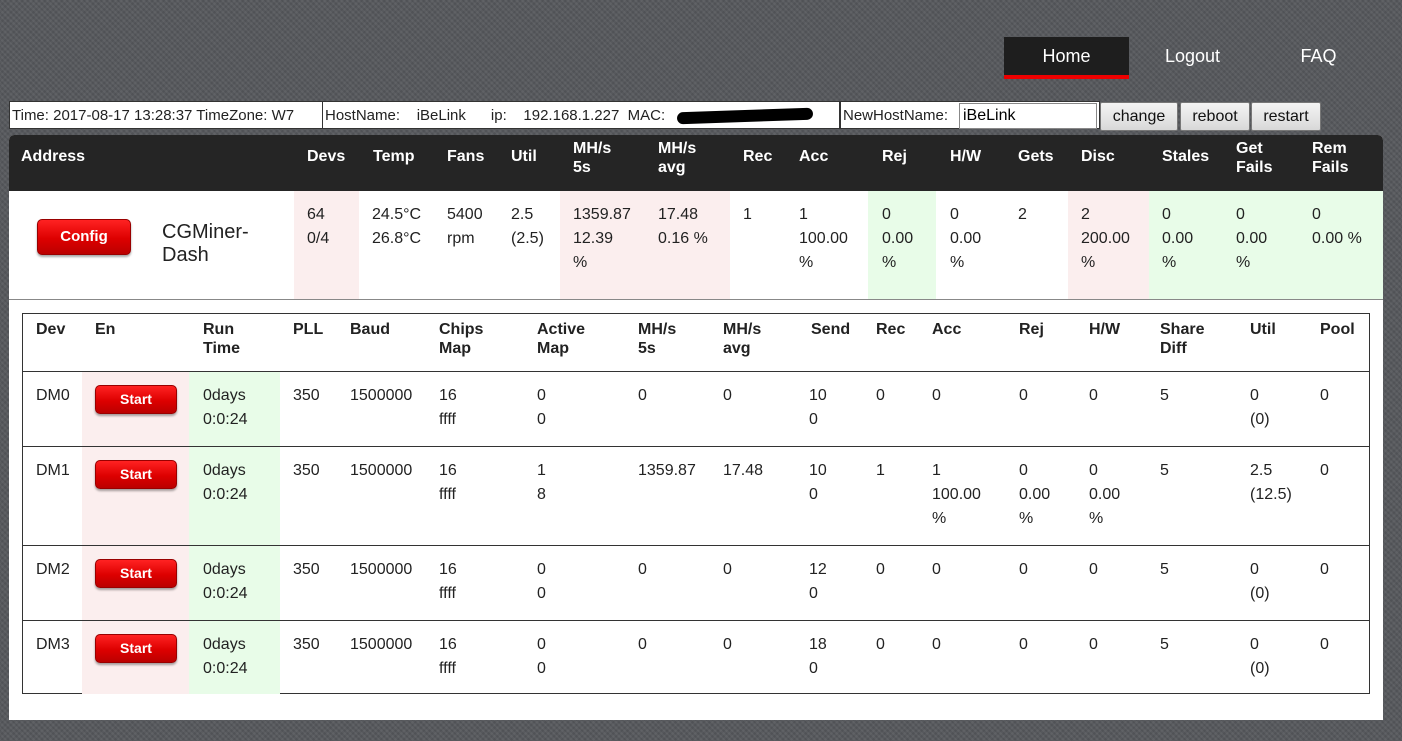  Describe the element at coordinates (592, 158) in the screenshot. I see `hdr-mhs-5s: MH/s 5s` at that location.